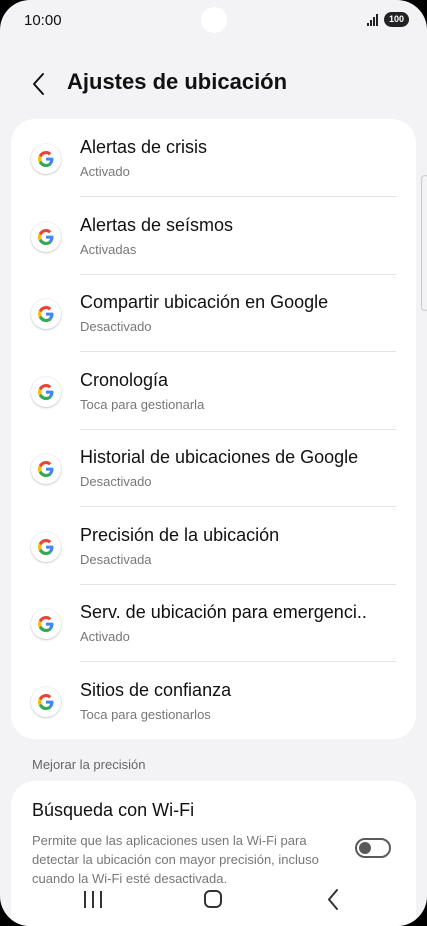 This screenshot has height=926, width=427. I want to click on list-item-title: Historial de ubicaciones de Google, so click(219, 457).